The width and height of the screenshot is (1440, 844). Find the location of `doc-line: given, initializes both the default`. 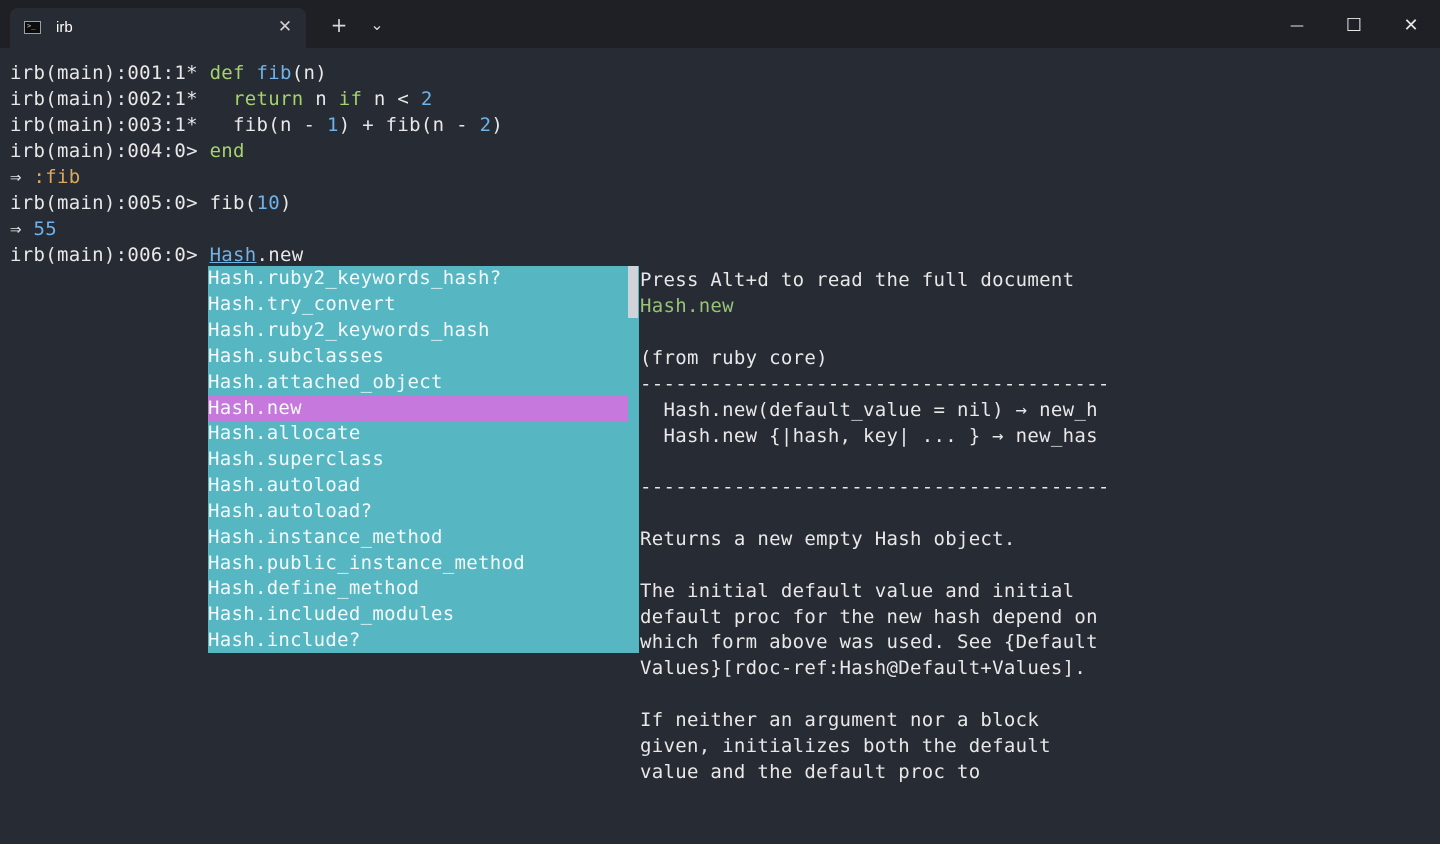

doc-line: given, initializes both the default is located at coordinates (845, 746).